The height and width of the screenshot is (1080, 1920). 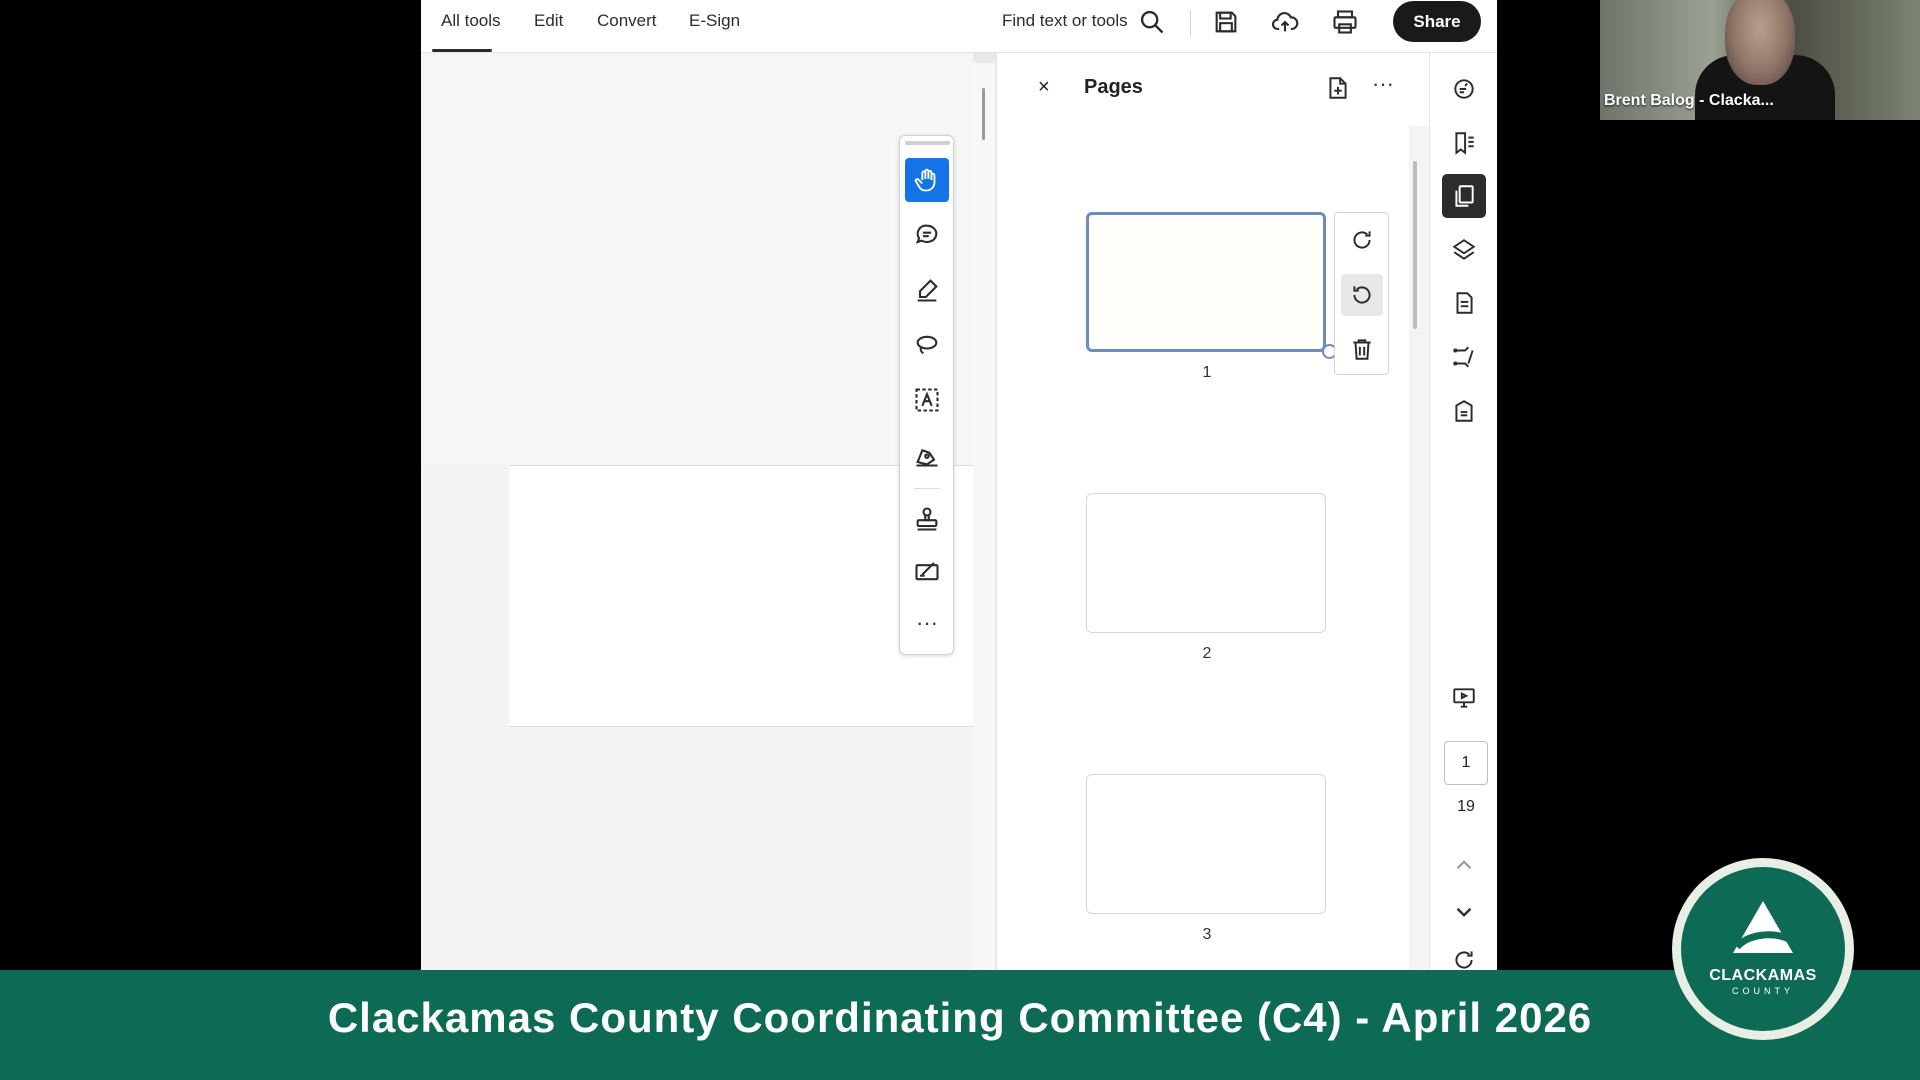 What do you see at coordinates (548, 21) in the screenshot?
I see `tab-edit: Edit` at bounding box center [548, 21].